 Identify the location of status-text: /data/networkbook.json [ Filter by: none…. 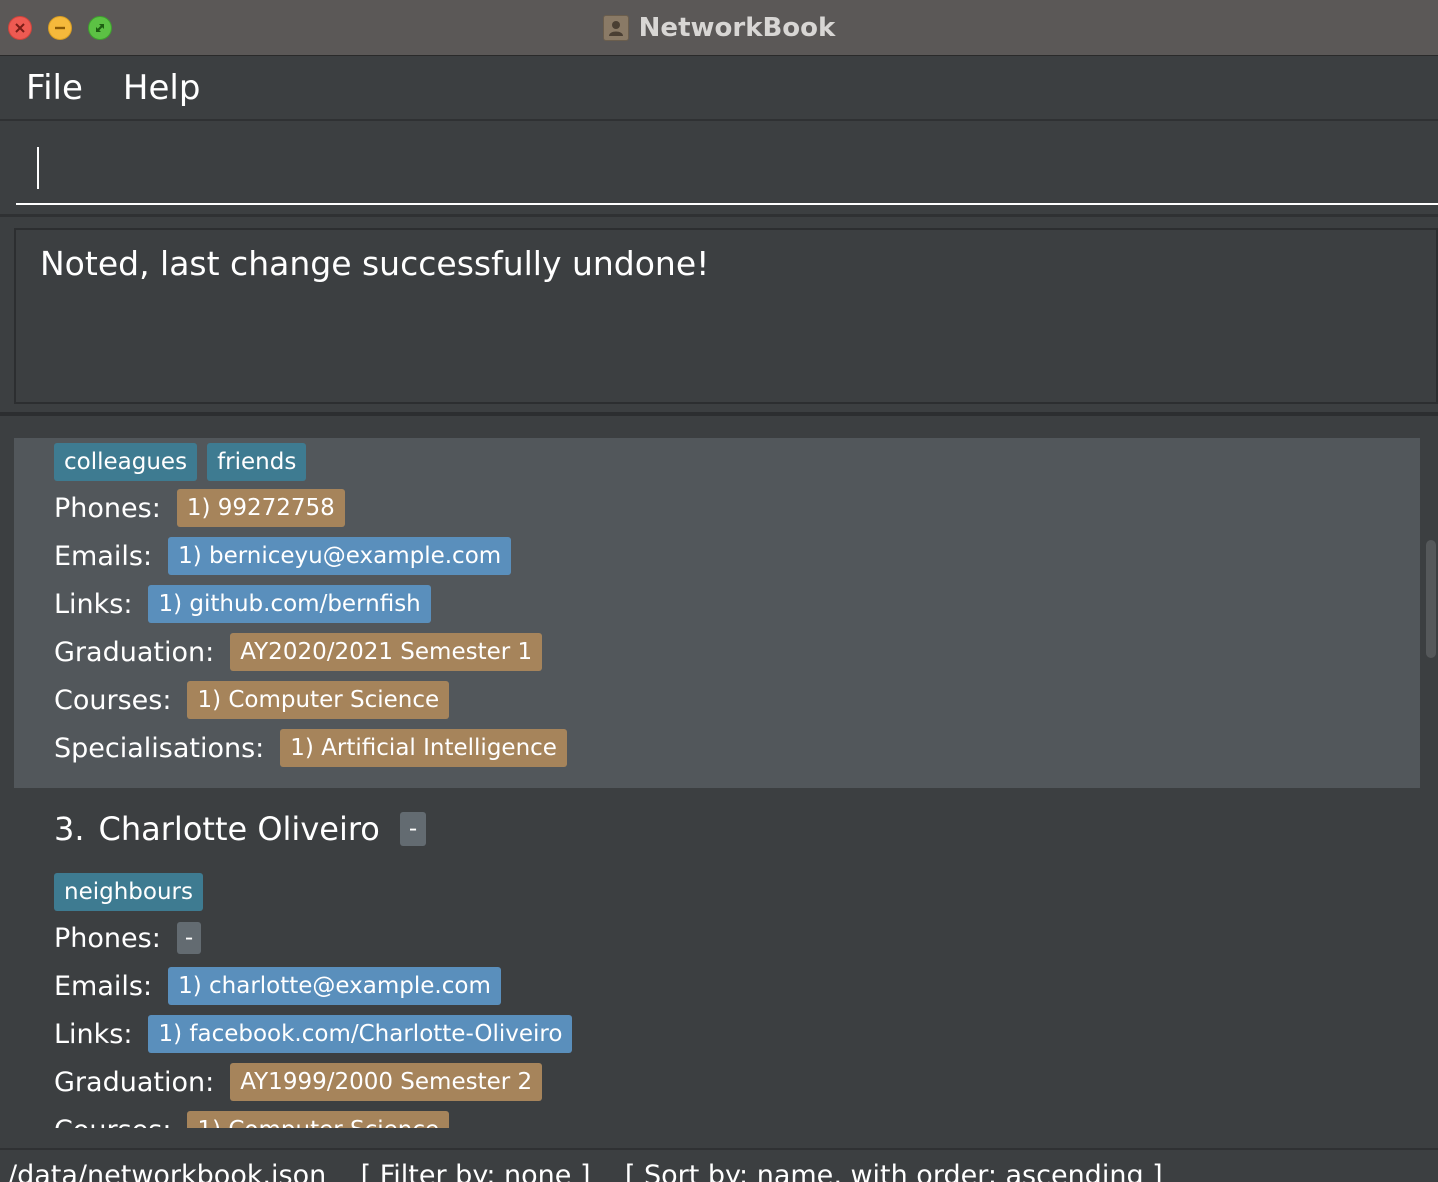
(585, 1171).